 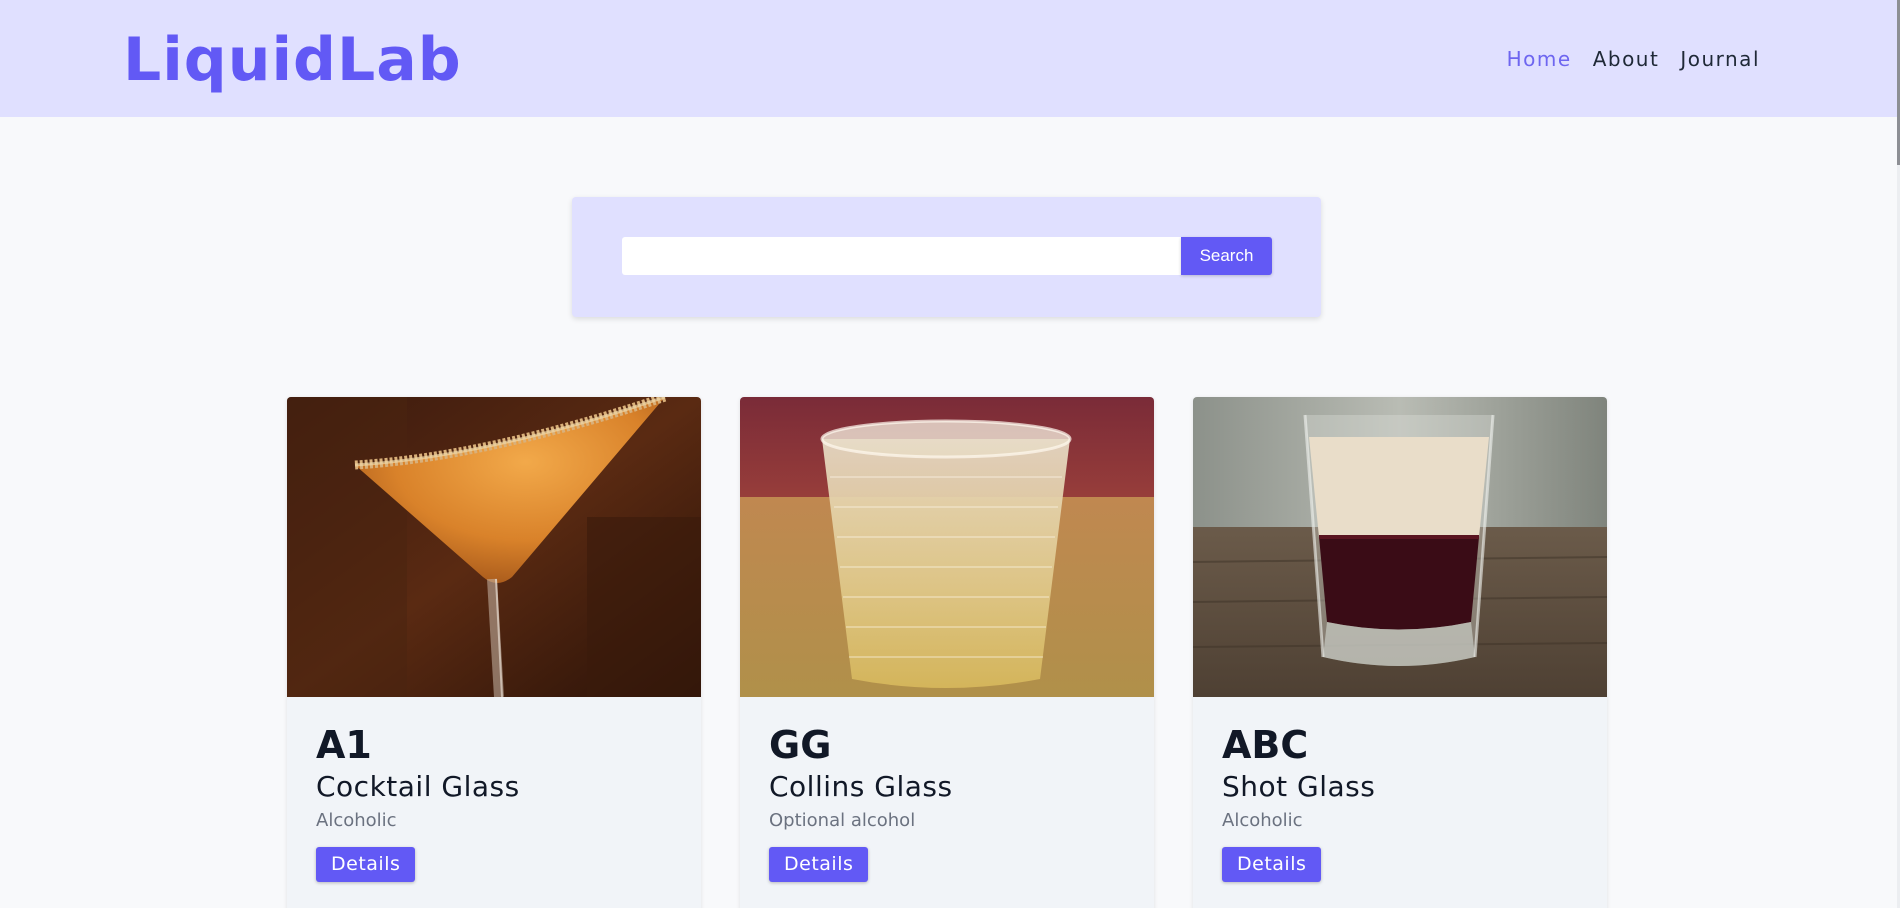 What do you see at coordinates (800, 745) in the screenshot?
I see `drink-code: GG` at bounding box center [800, 745].